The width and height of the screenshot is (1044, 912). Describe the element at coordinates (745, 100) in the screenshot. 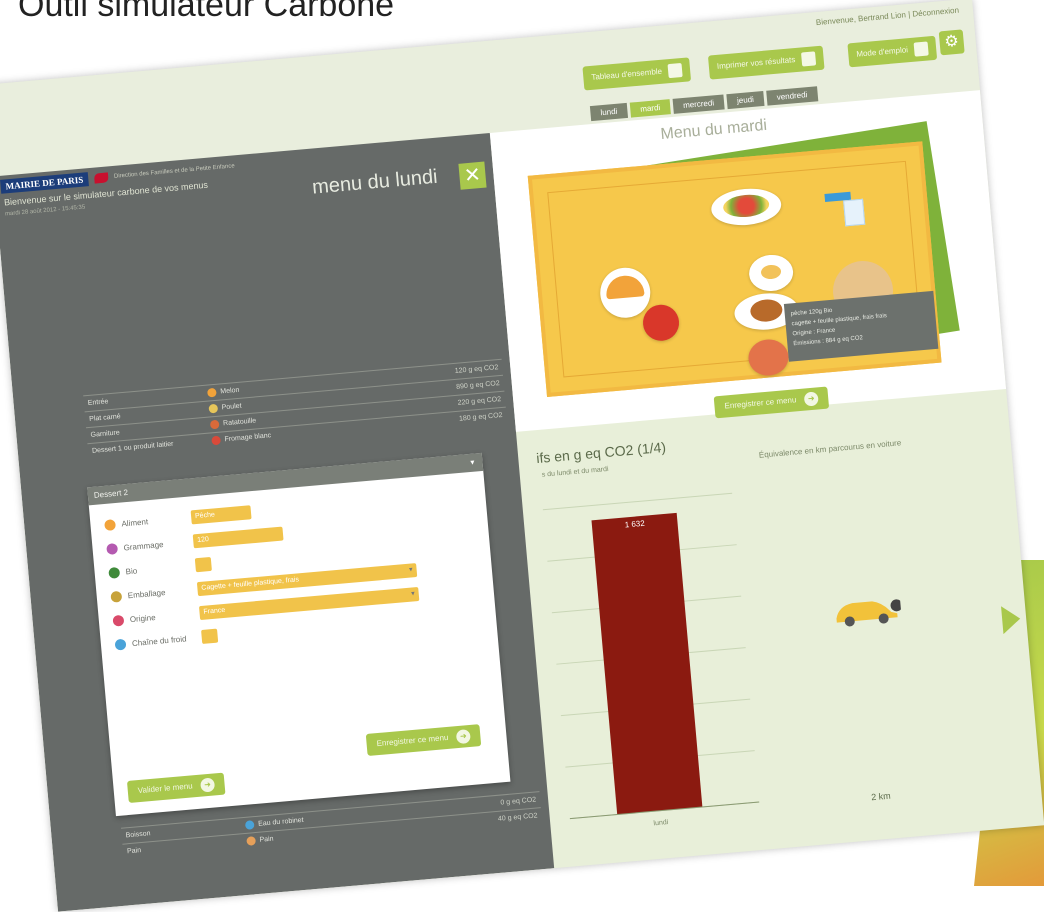

I see `tab-jeudi: jeudi` at that location.